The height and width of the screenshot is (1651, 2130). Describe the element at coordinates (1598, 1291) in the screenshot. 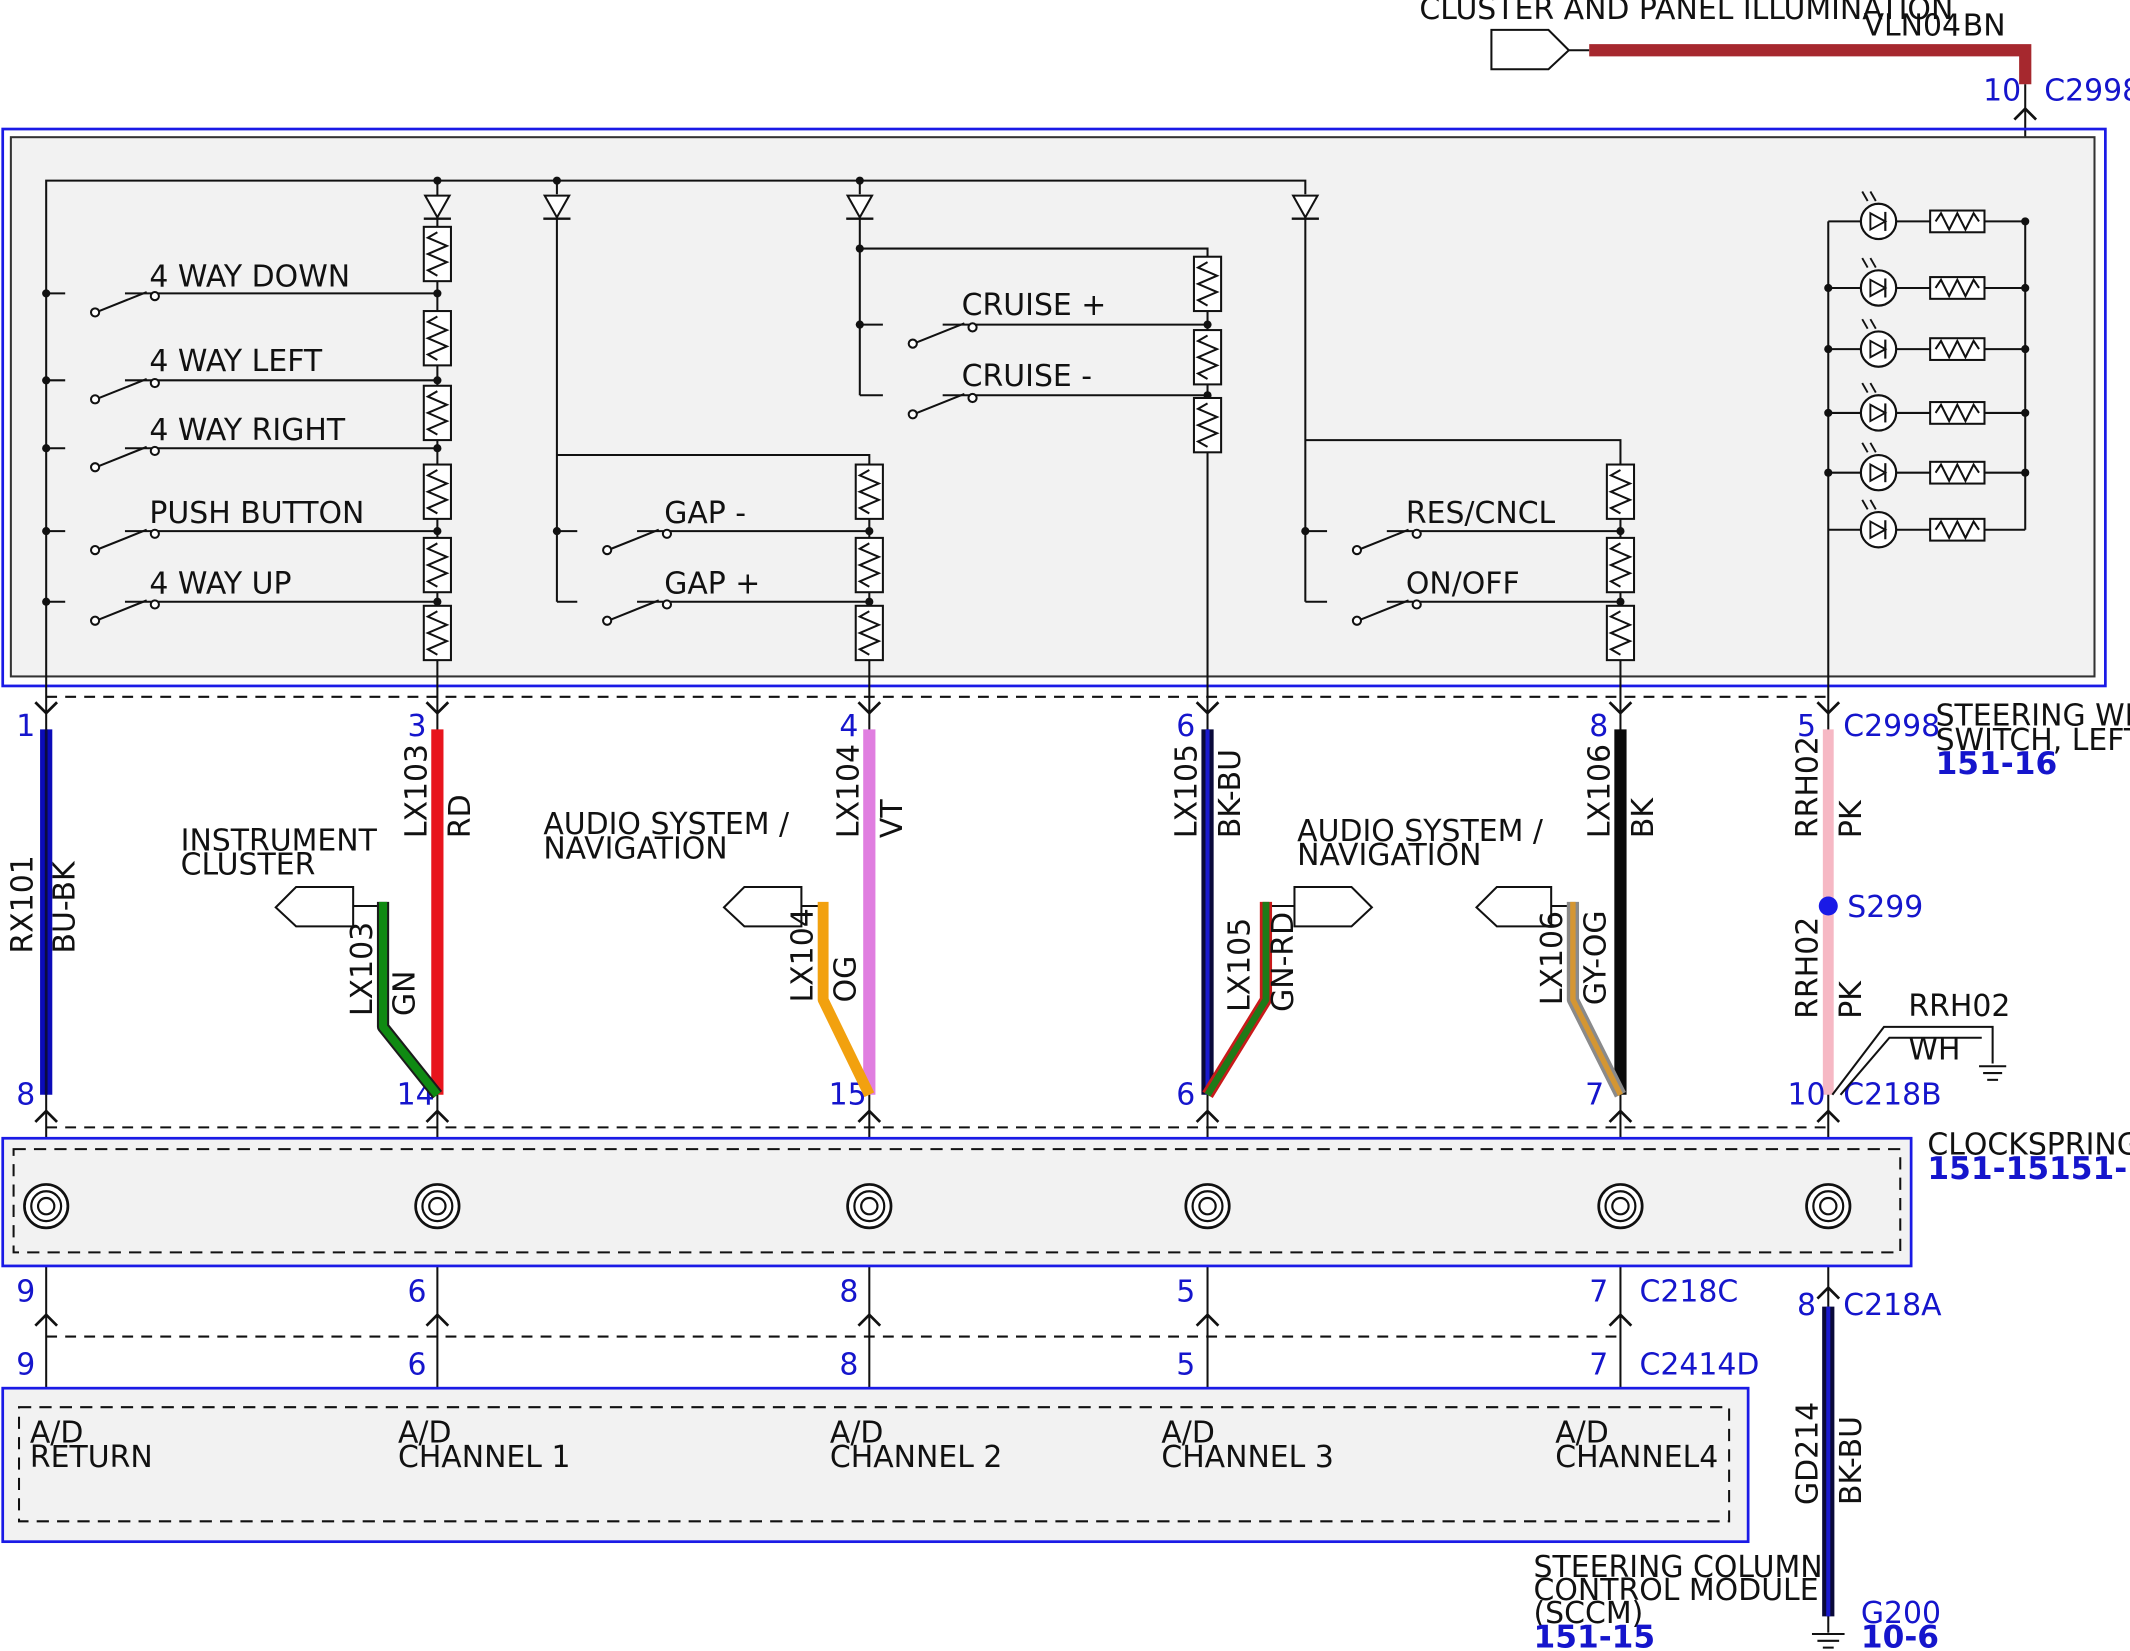

I see `c218c-pin: 7` at that location.